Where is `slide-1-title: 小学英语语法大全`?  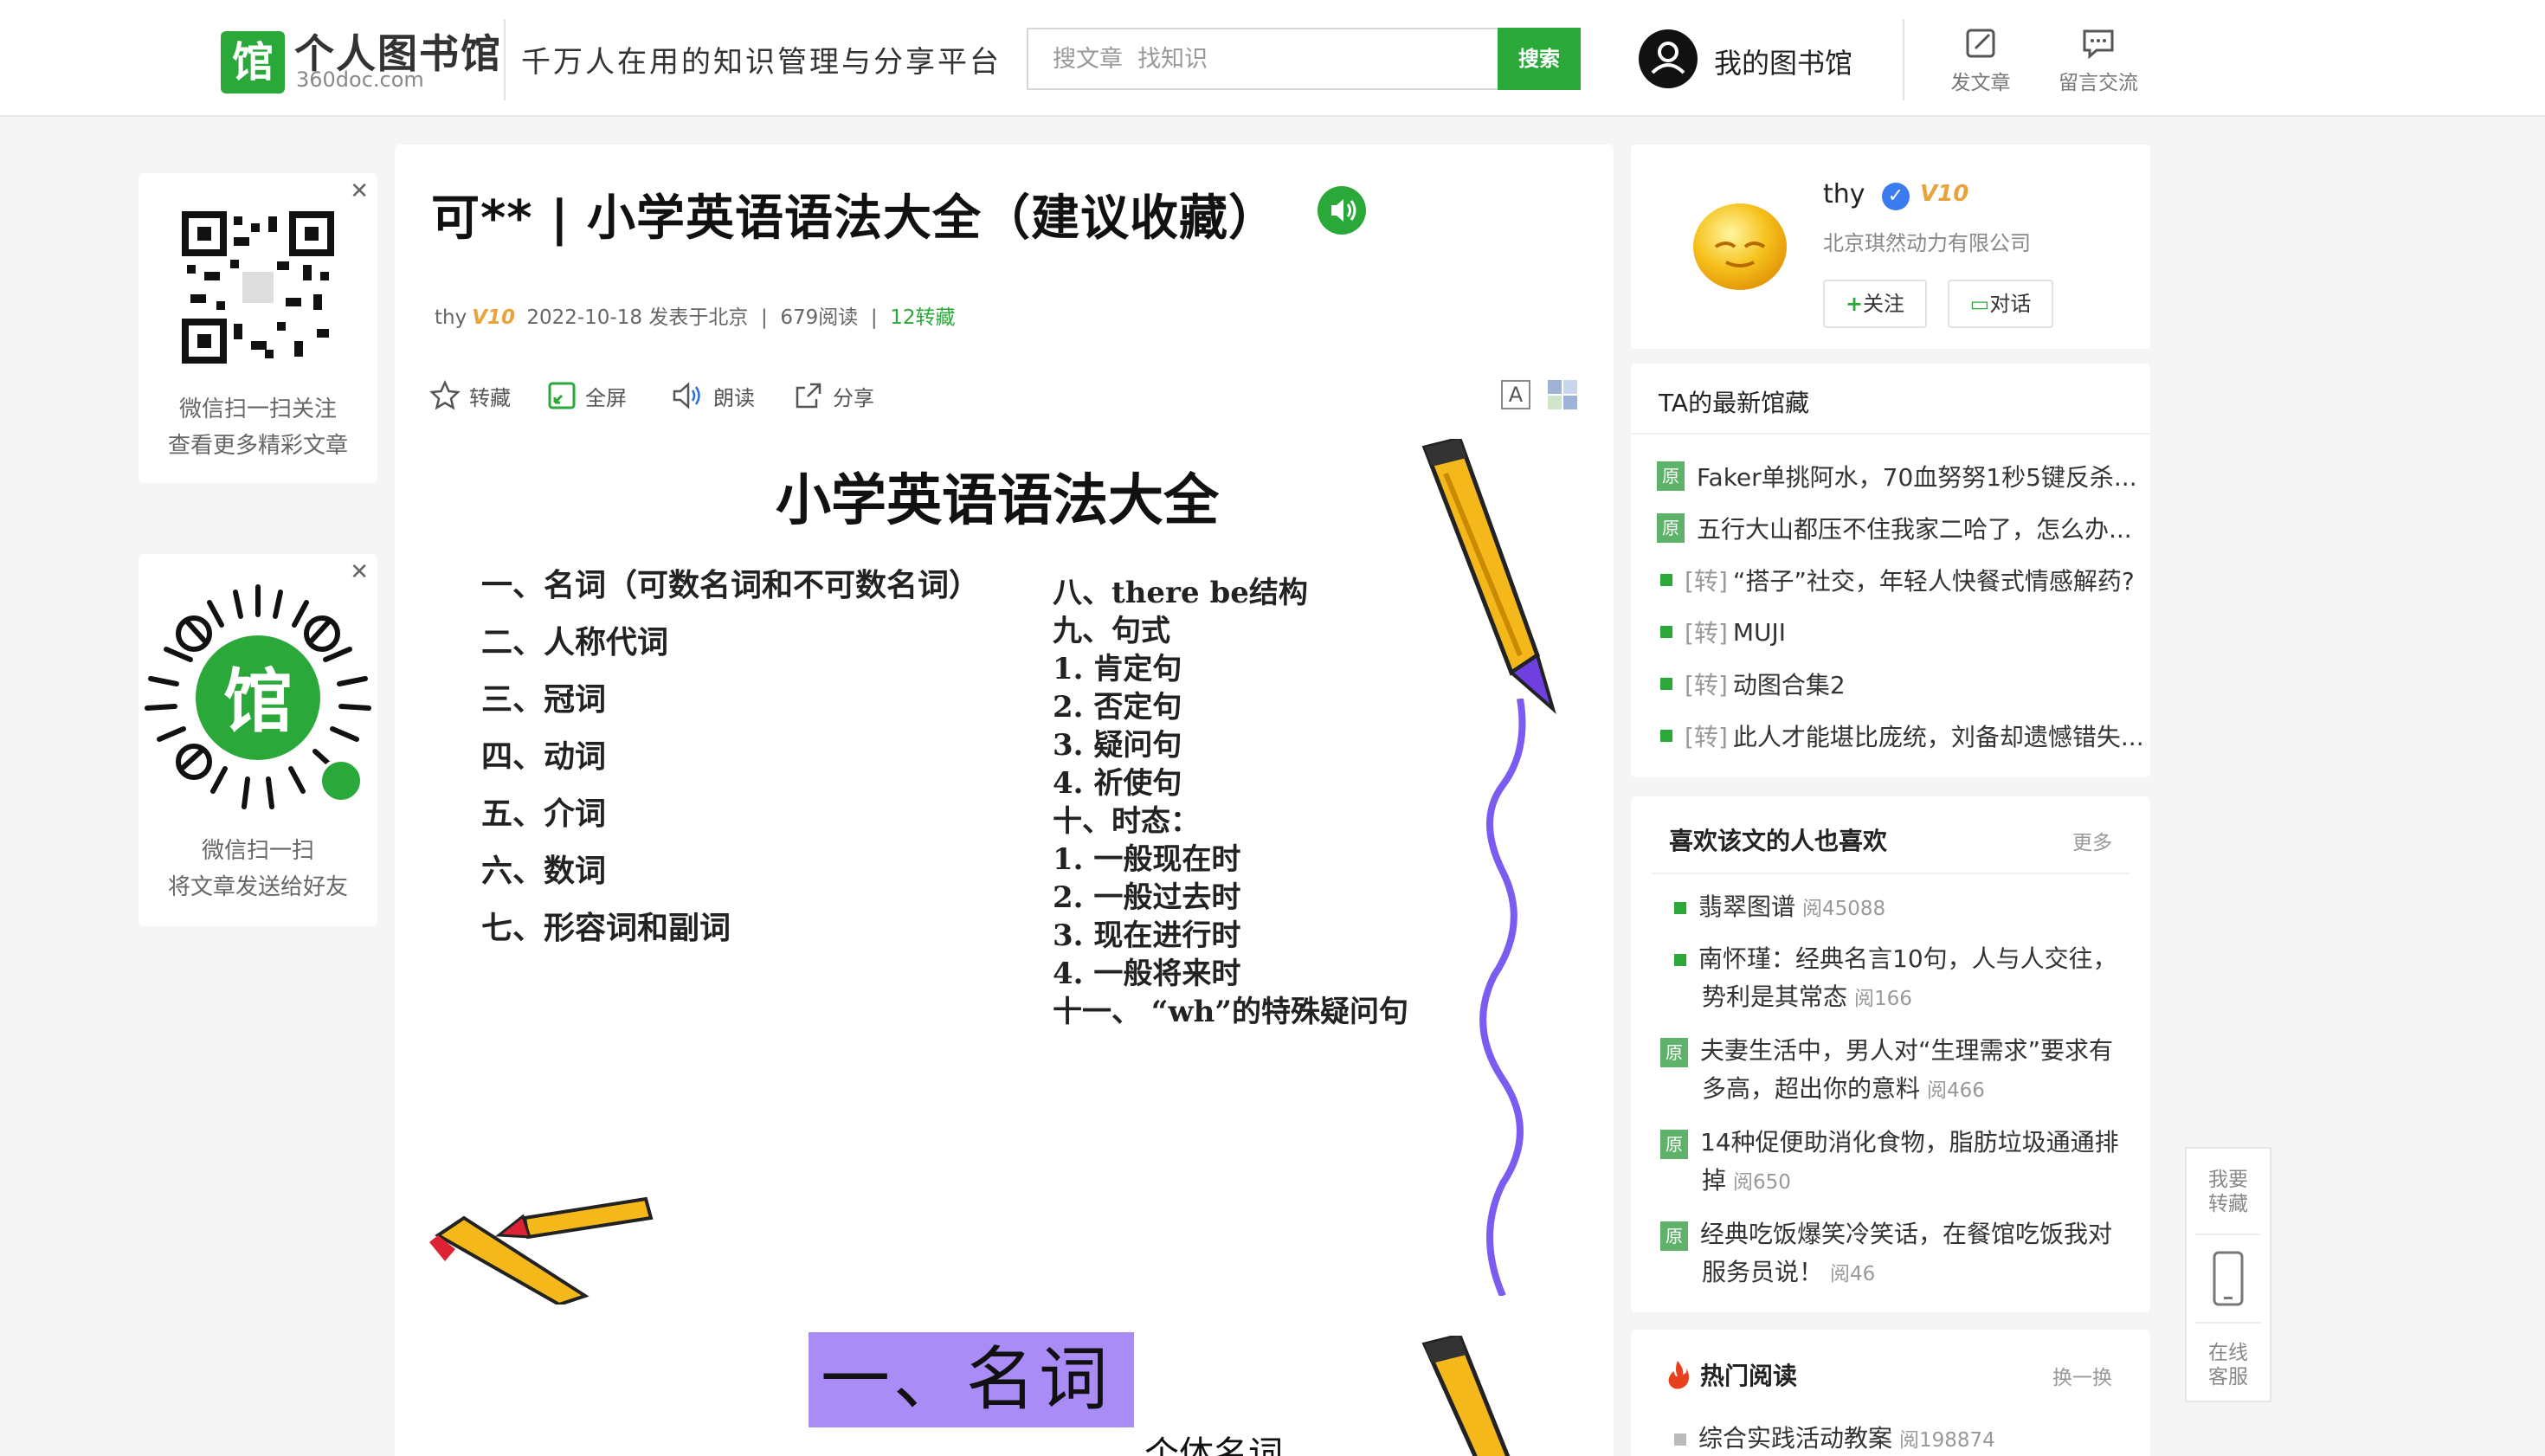 slide-1-title: 小学英语语法大全 is located at coordinates (997, 501).